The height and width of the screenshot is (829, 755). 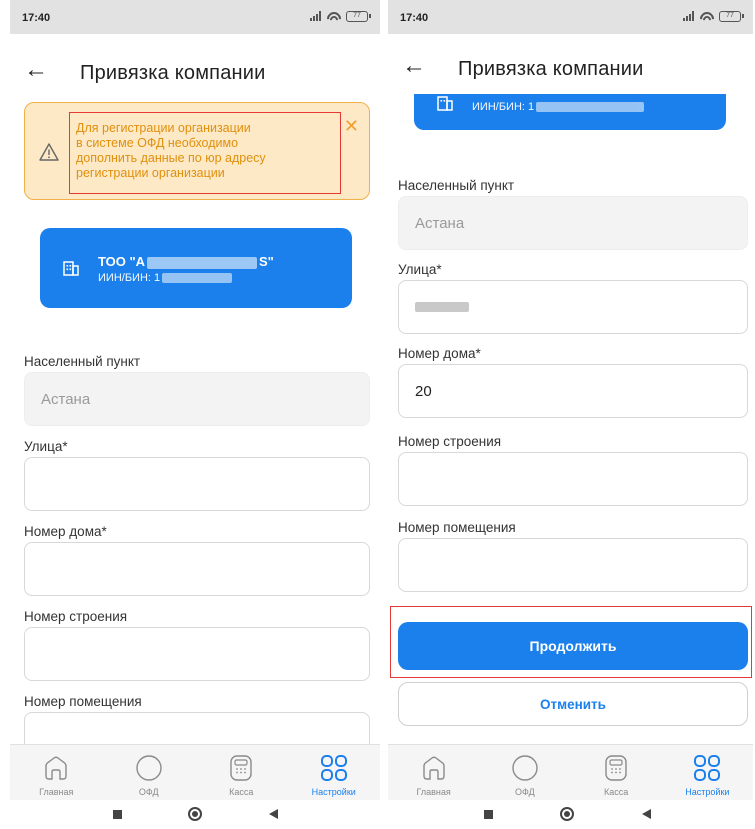 What do you see at coordinates (573, 391) in the screenshot?
I see `house-number-input: 20` at bounding box center [573, 391].